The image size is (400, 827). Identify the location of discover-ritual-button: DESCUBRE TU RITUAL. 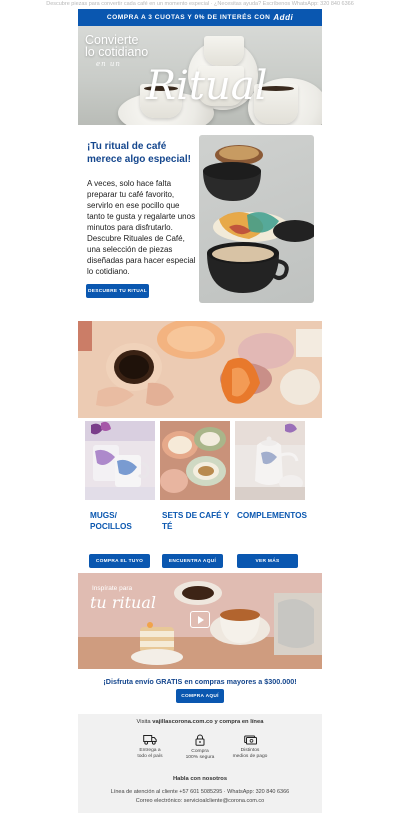
(117, 291).